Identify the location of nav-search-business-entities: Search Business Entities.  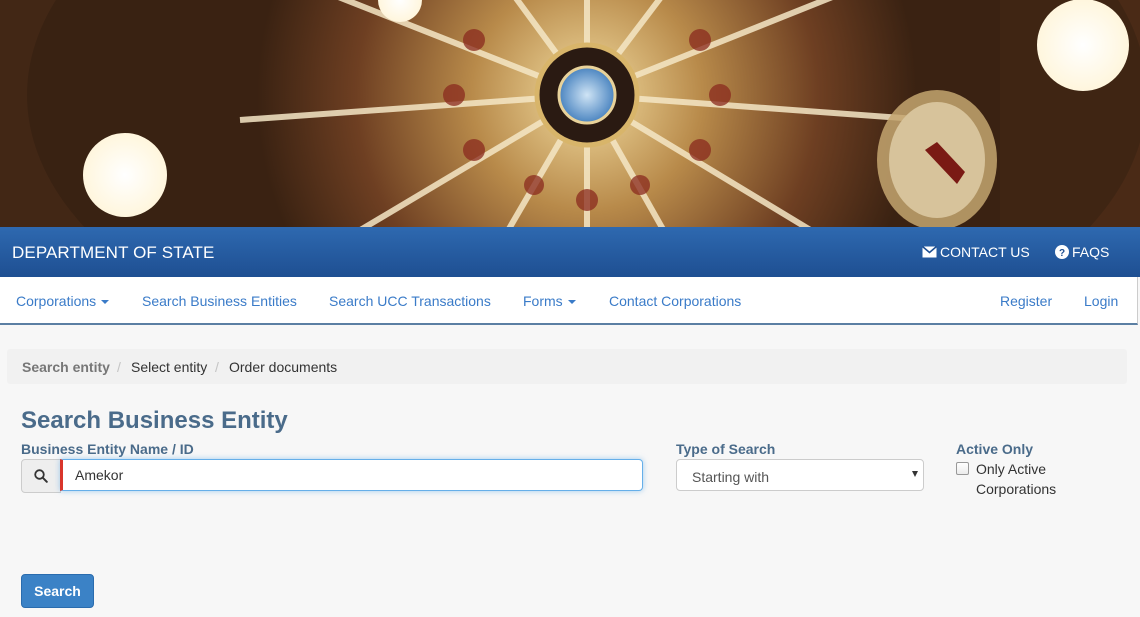
(219, 301).